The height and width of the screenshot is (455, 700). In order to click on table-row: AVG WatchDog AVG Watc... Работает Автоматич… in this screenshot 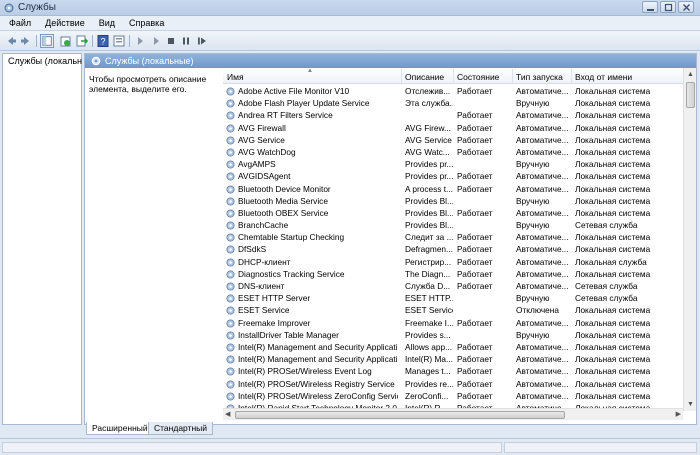, I will do `click(453, 152)`.